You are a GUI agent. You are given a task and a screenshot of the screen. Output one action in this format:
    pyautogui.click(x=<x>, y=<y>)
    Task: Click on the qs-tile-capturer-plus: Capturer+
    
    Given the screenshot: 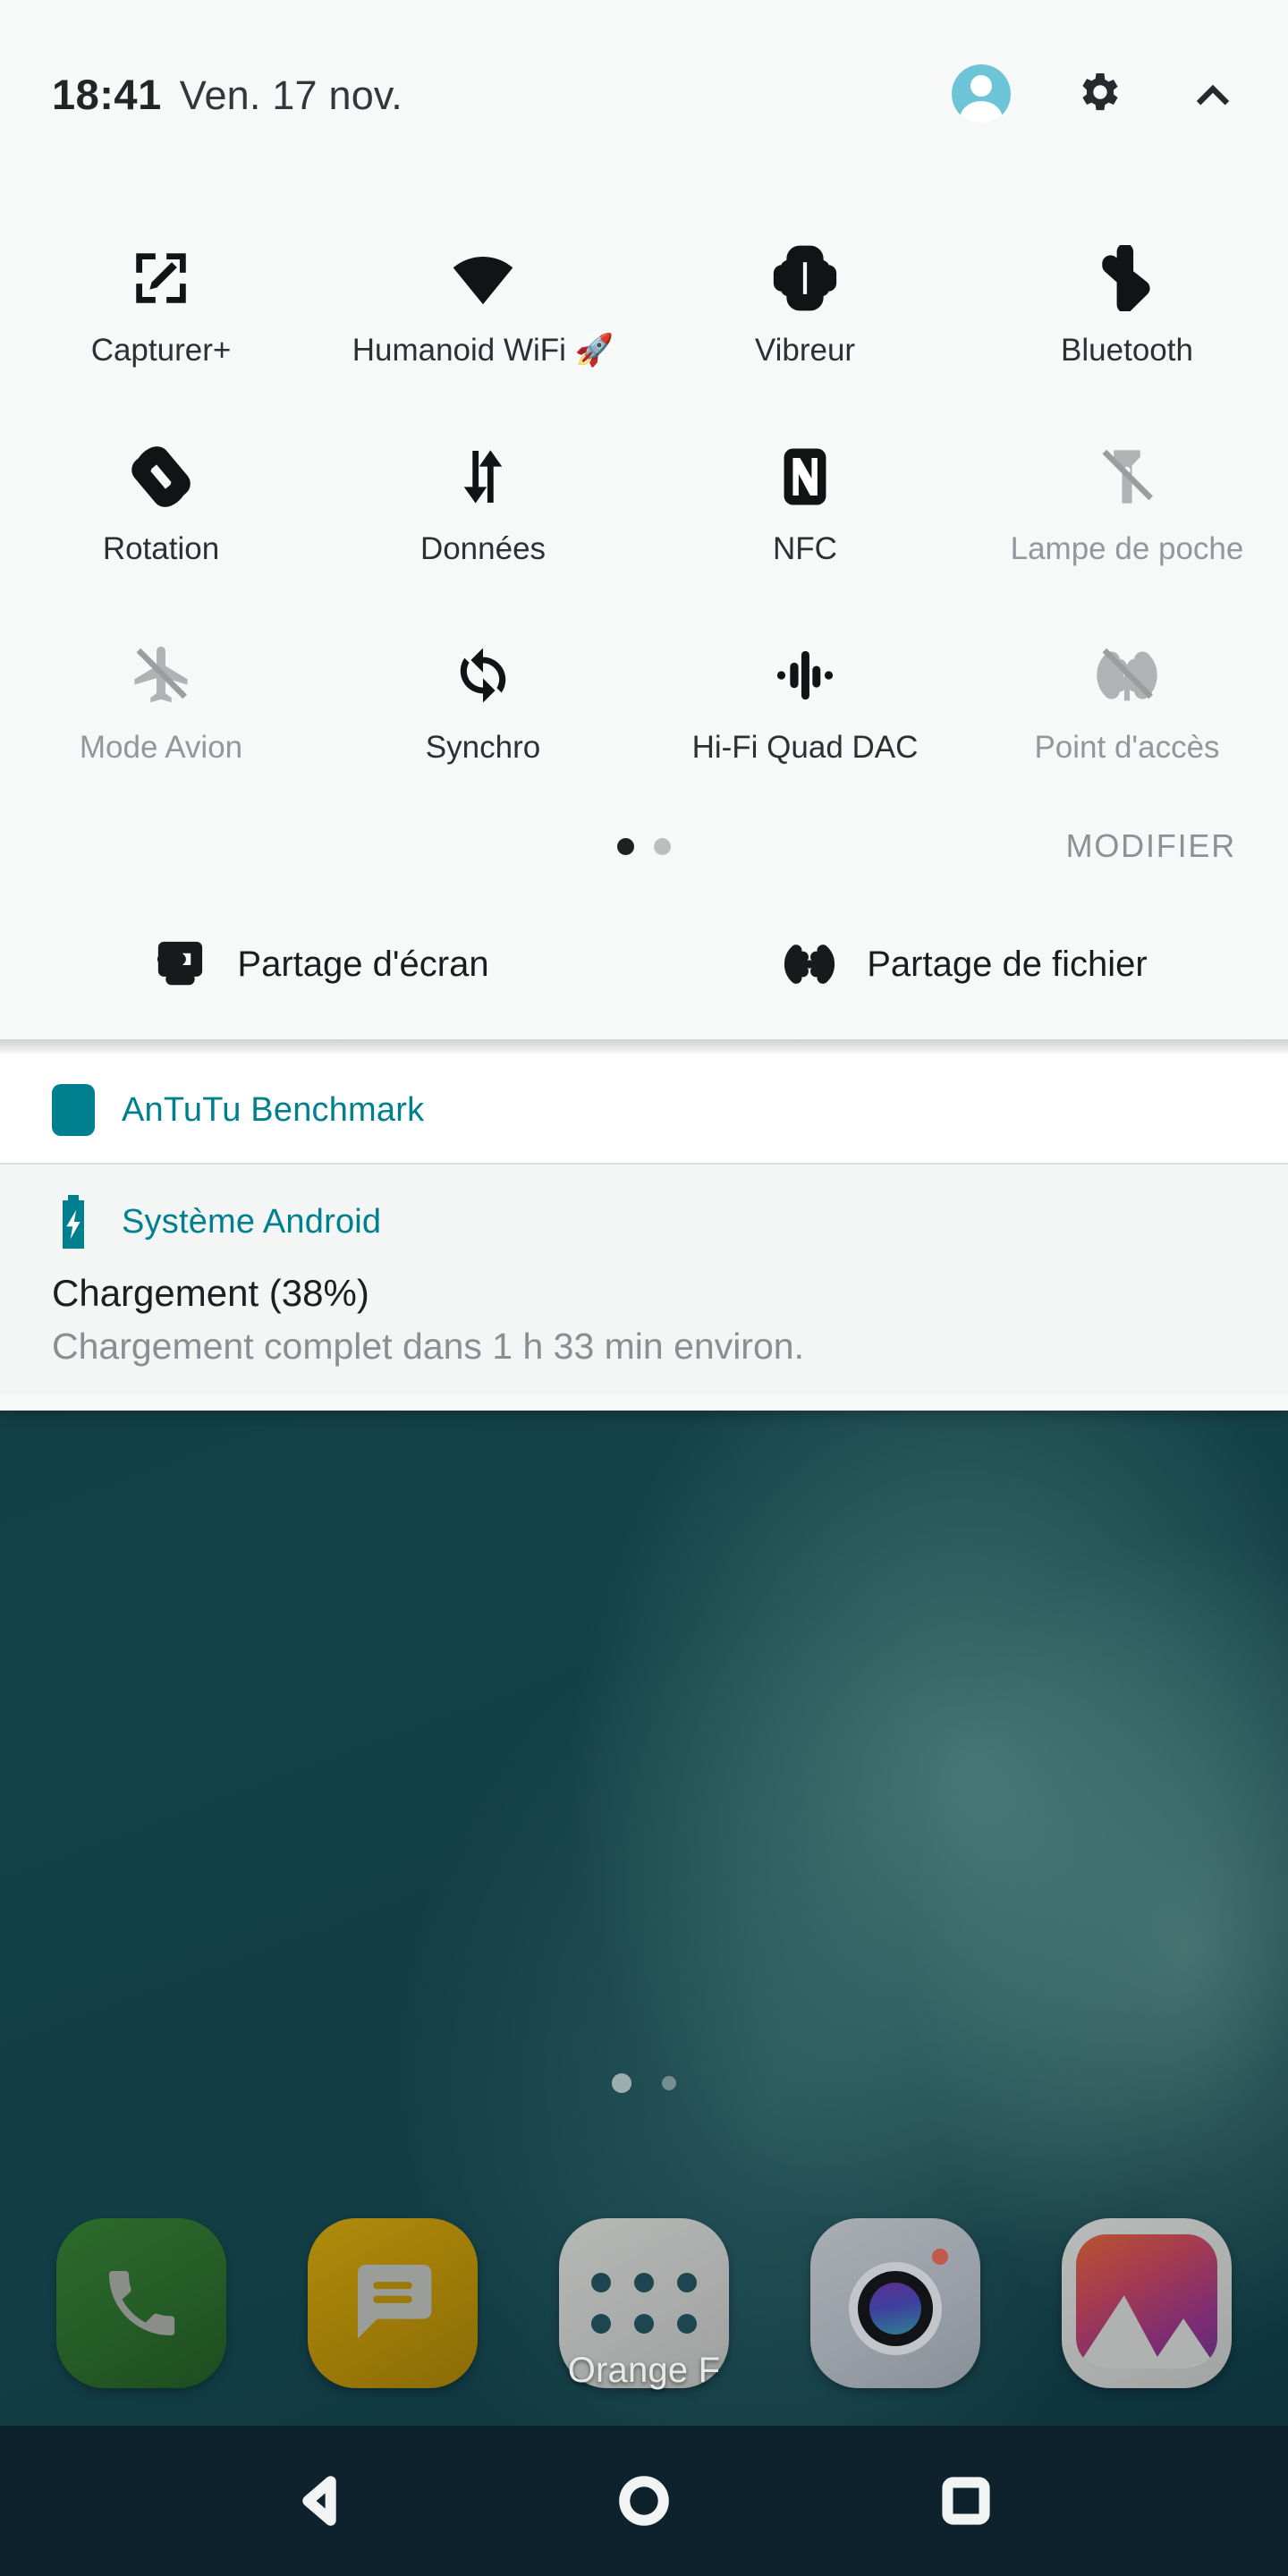 What is the action you would take?
    pyautogui.click(x=161, y=307)
    